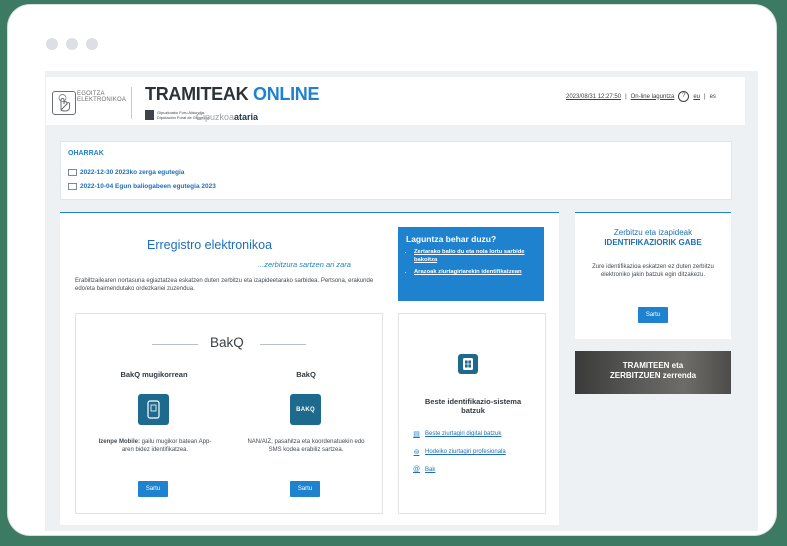 This screenshot has width=787, height=546. I want to click on no-id-title-line1: Zerbitzu eta izapideak, so click(653, 232).